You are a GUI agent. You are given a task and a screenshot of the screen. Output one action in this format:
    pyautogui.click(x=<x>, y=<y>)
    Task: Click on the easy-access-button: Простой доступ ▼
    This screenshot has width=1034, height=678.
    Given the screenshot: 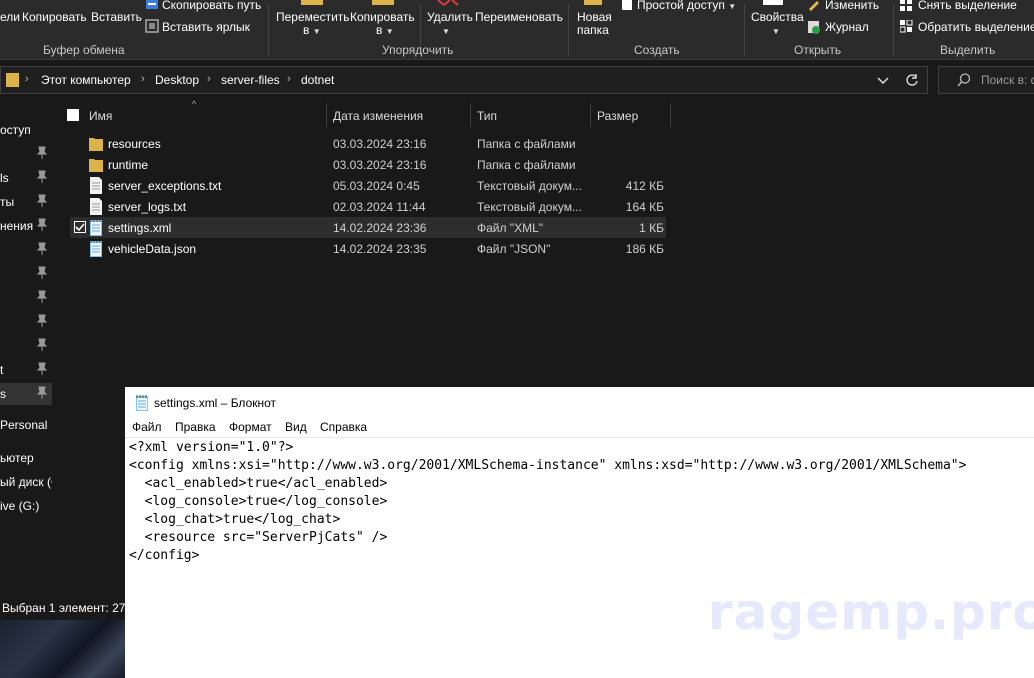 What is the action you would take?
    pyautogui.click(x=686, y=7)
    